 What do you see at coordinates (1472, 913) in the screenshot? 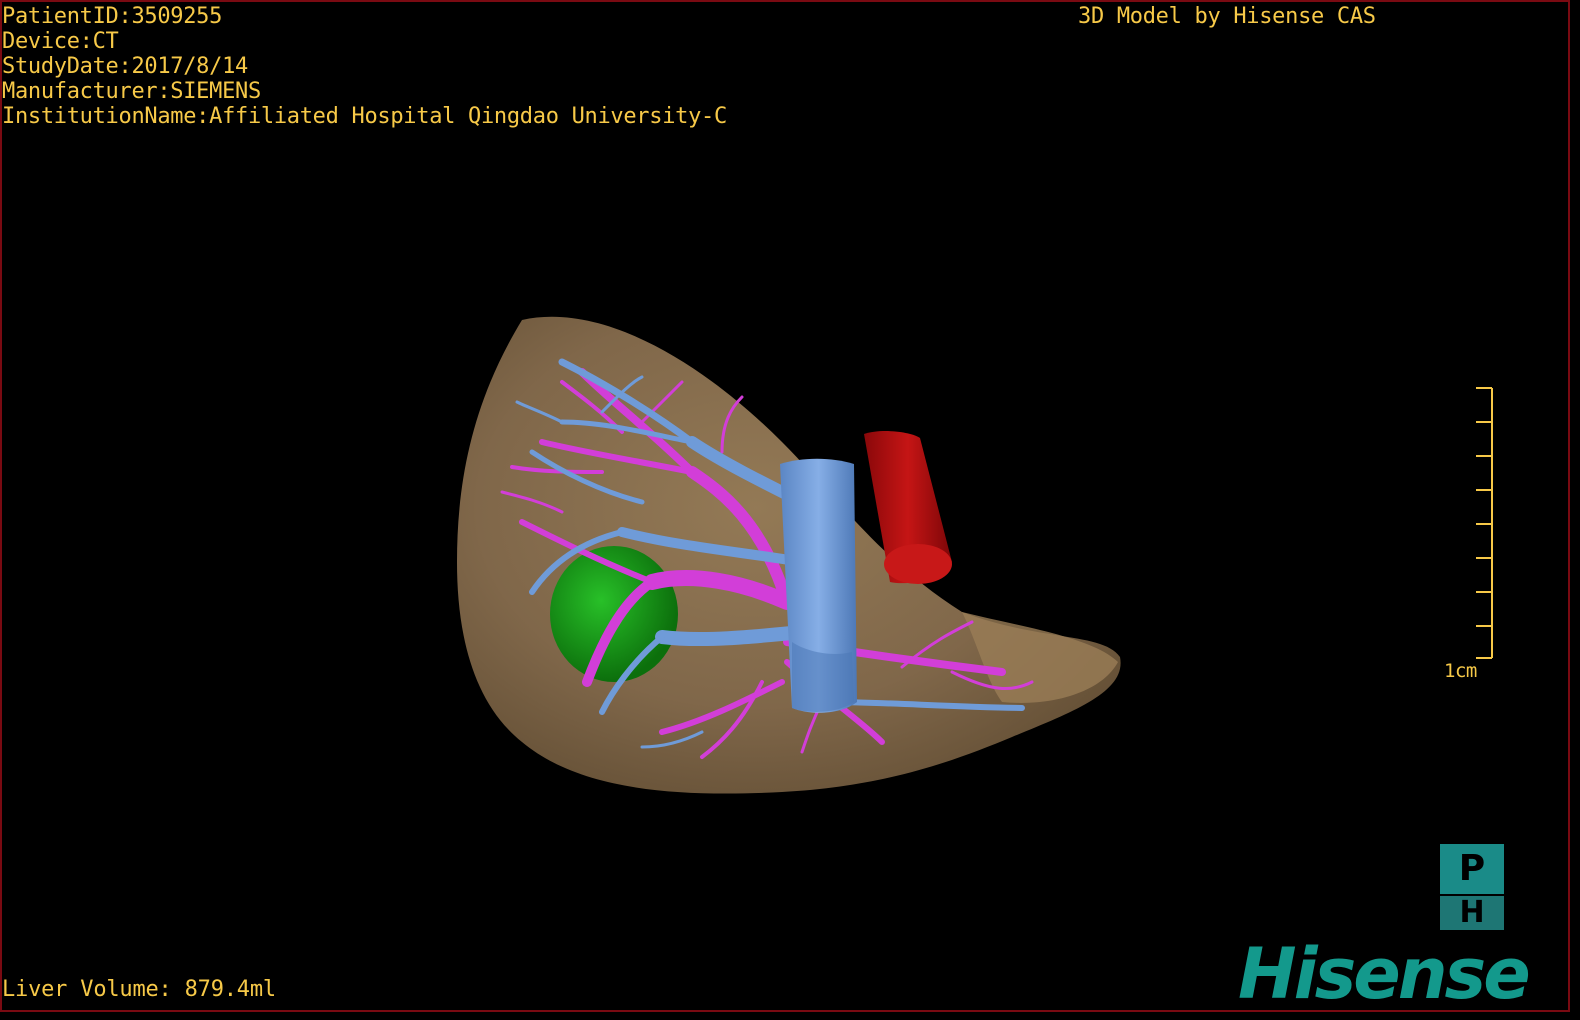
I see `orientation-head-label: H` at bounding box center [1472, 913].